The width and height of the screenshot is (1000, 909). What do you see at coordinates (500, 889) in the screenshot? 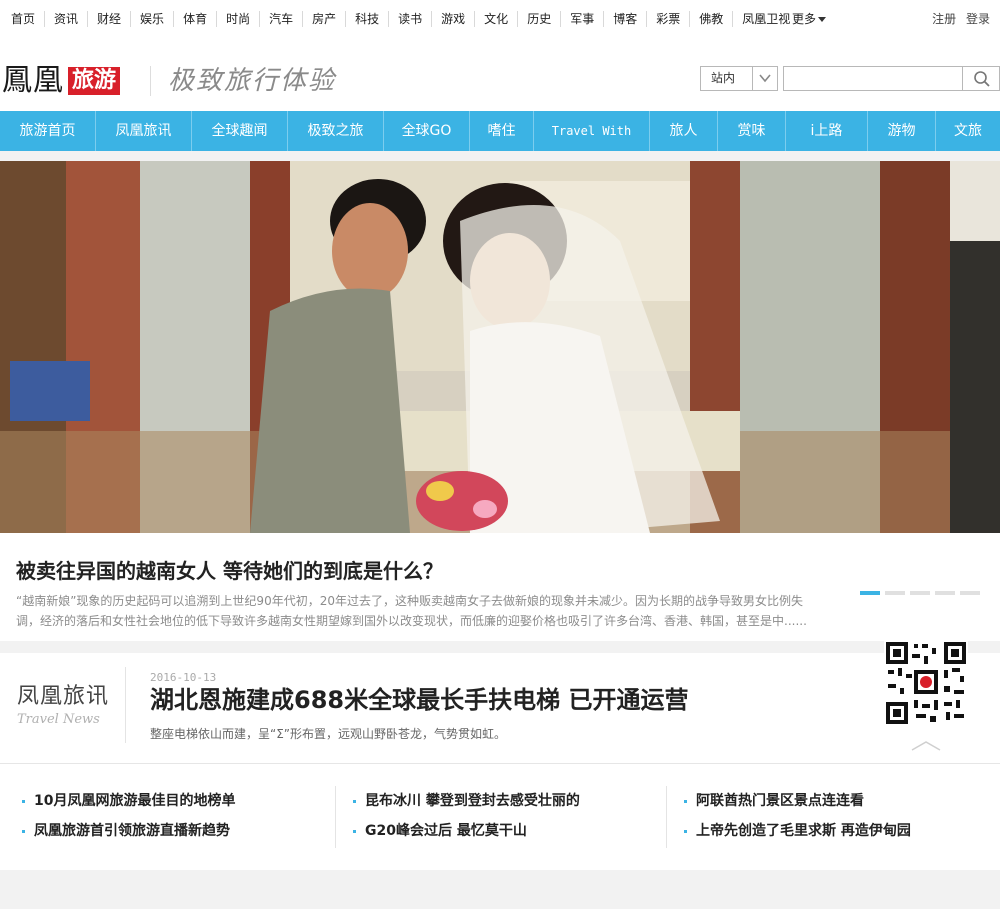
I see `footer-band` at bounding box center [500, 889].